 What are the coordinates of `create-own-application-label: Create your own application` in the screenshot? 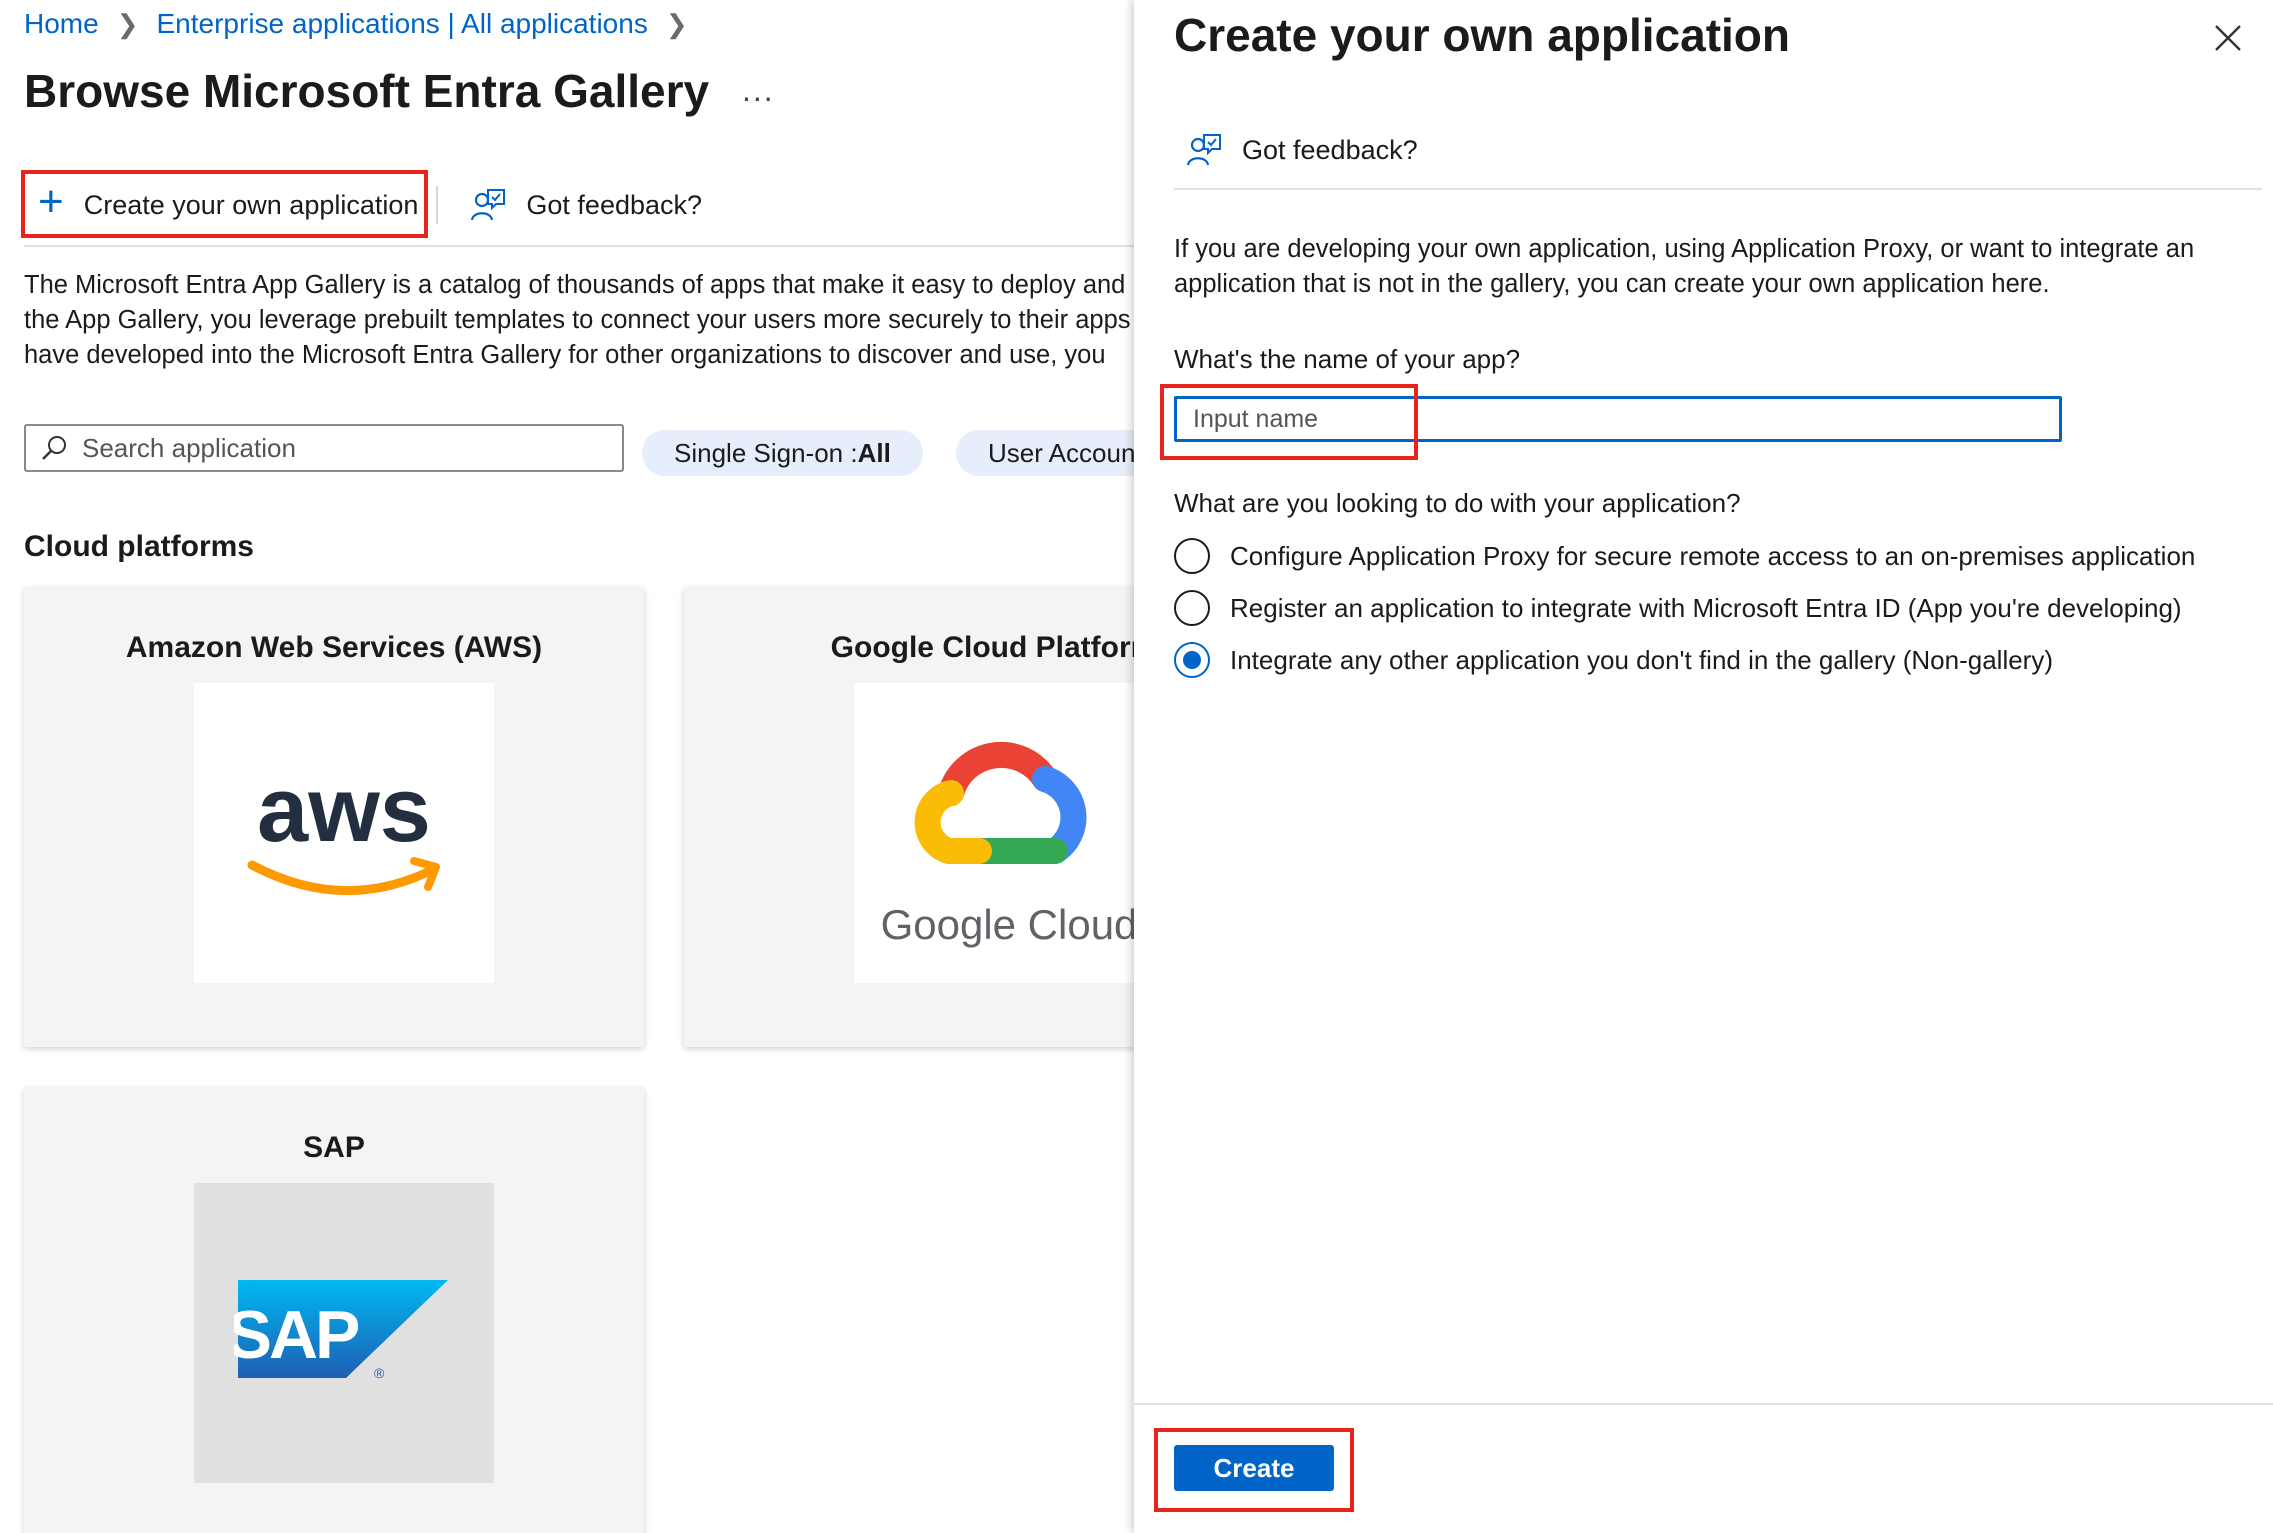 It's located at (251, 204).